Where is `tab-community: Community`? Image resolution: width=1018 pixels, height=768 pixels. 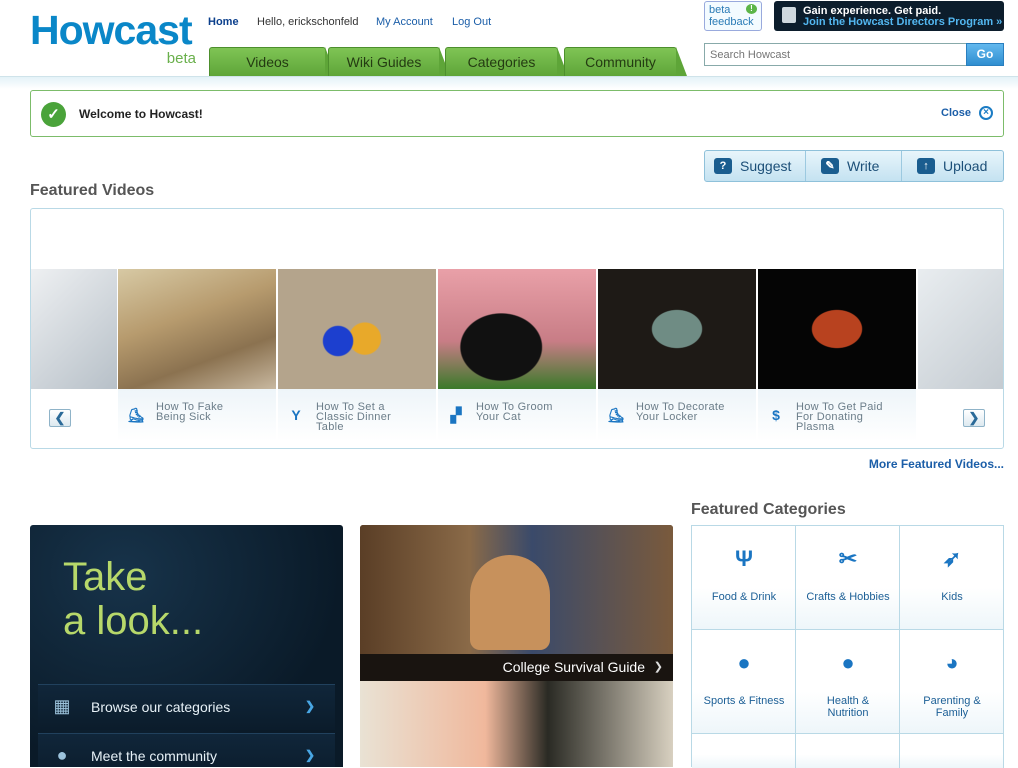
tab-community: Community is located at coordinates (625, 61).